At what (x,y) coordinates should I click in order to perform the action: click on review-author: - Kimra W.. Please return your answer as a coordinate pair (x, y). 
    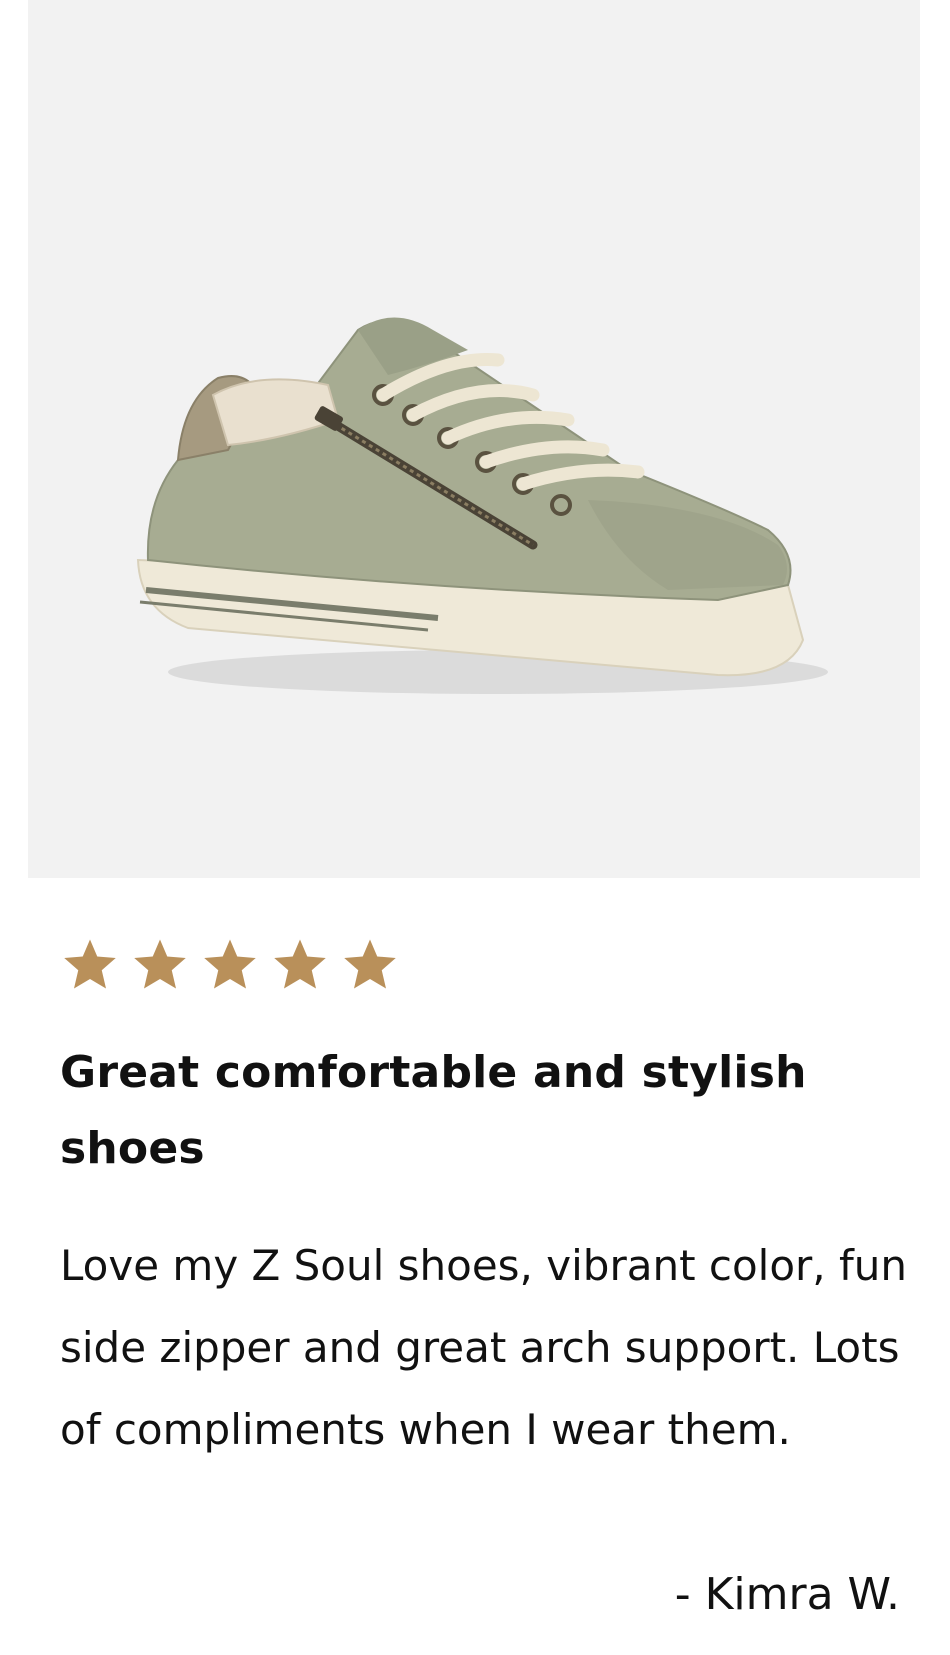
    Looking at the image, I should click on (787, 1594).